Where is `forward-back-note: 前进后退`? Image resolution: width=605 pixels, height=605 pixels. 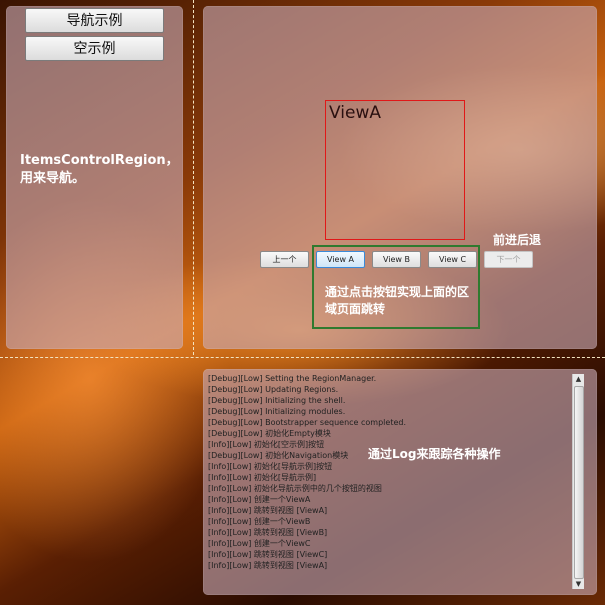
forward-back-note: 前进后退 is located at coordinates (517, 240).